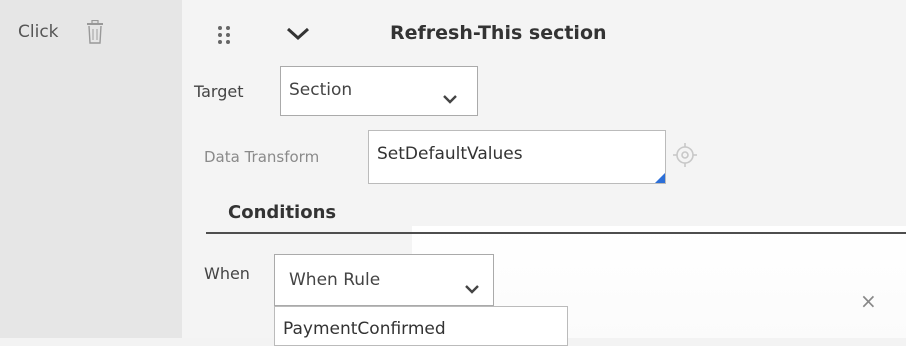  I want to click on target-select-value: Section, so click(321, 90).